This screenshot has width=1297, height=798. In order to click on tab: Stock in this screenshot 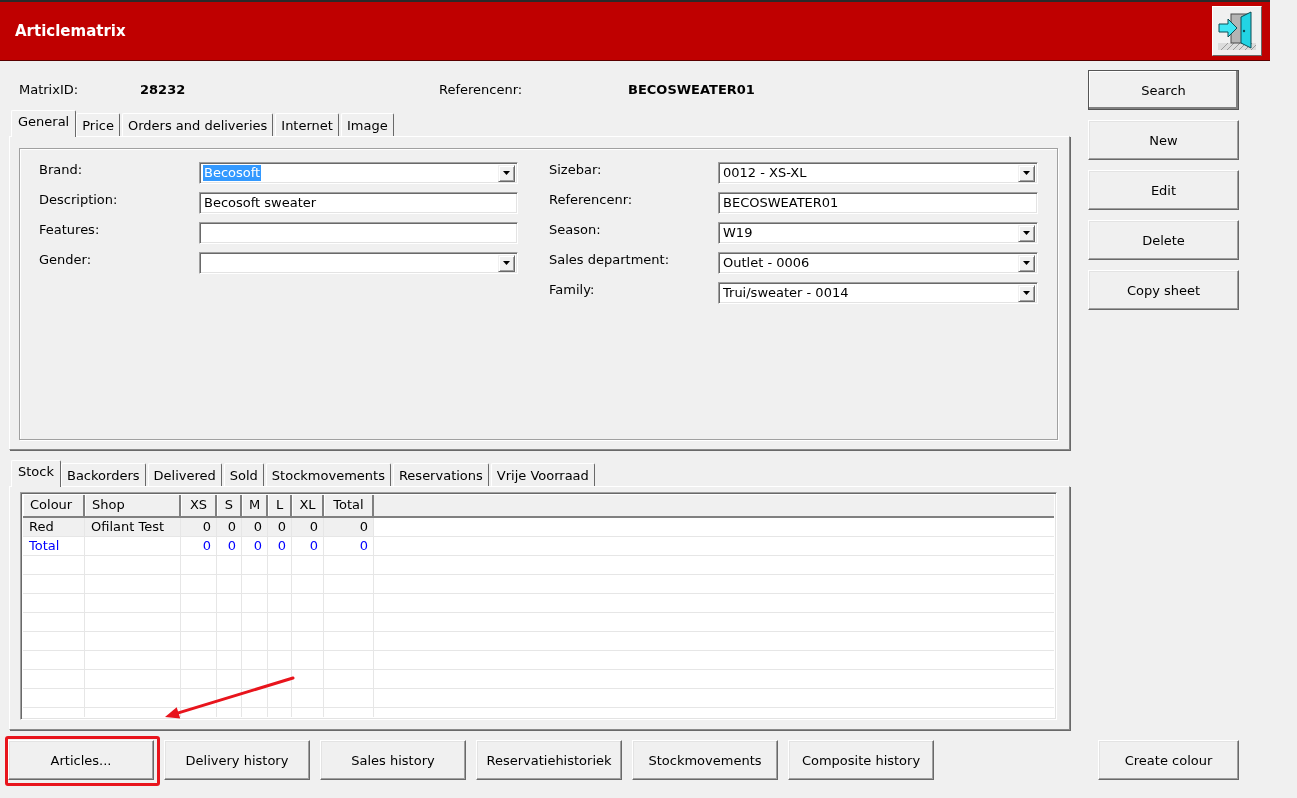, I will do `click(36, 473)`.